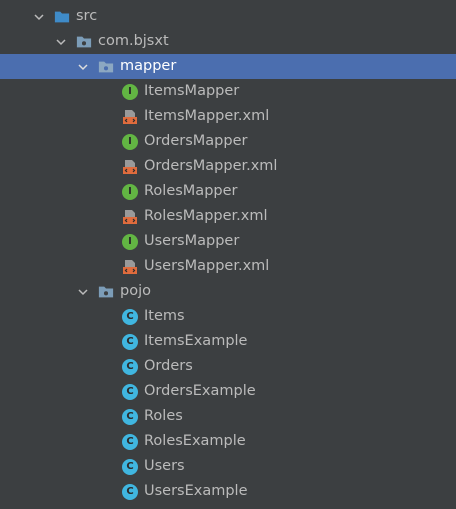 The width and height of the screenshot is (456, 509). I want to click on tree-node-label: ItemsMapper, so click(192, 91).